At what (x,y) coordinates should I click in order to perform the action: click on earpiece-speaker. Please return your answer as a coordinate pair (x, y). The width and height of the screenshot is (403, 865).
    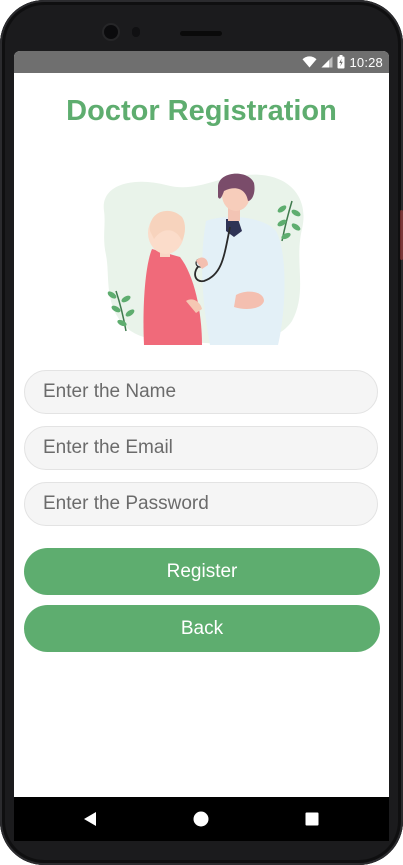
    Looking at the image, I should click on (201, 33).